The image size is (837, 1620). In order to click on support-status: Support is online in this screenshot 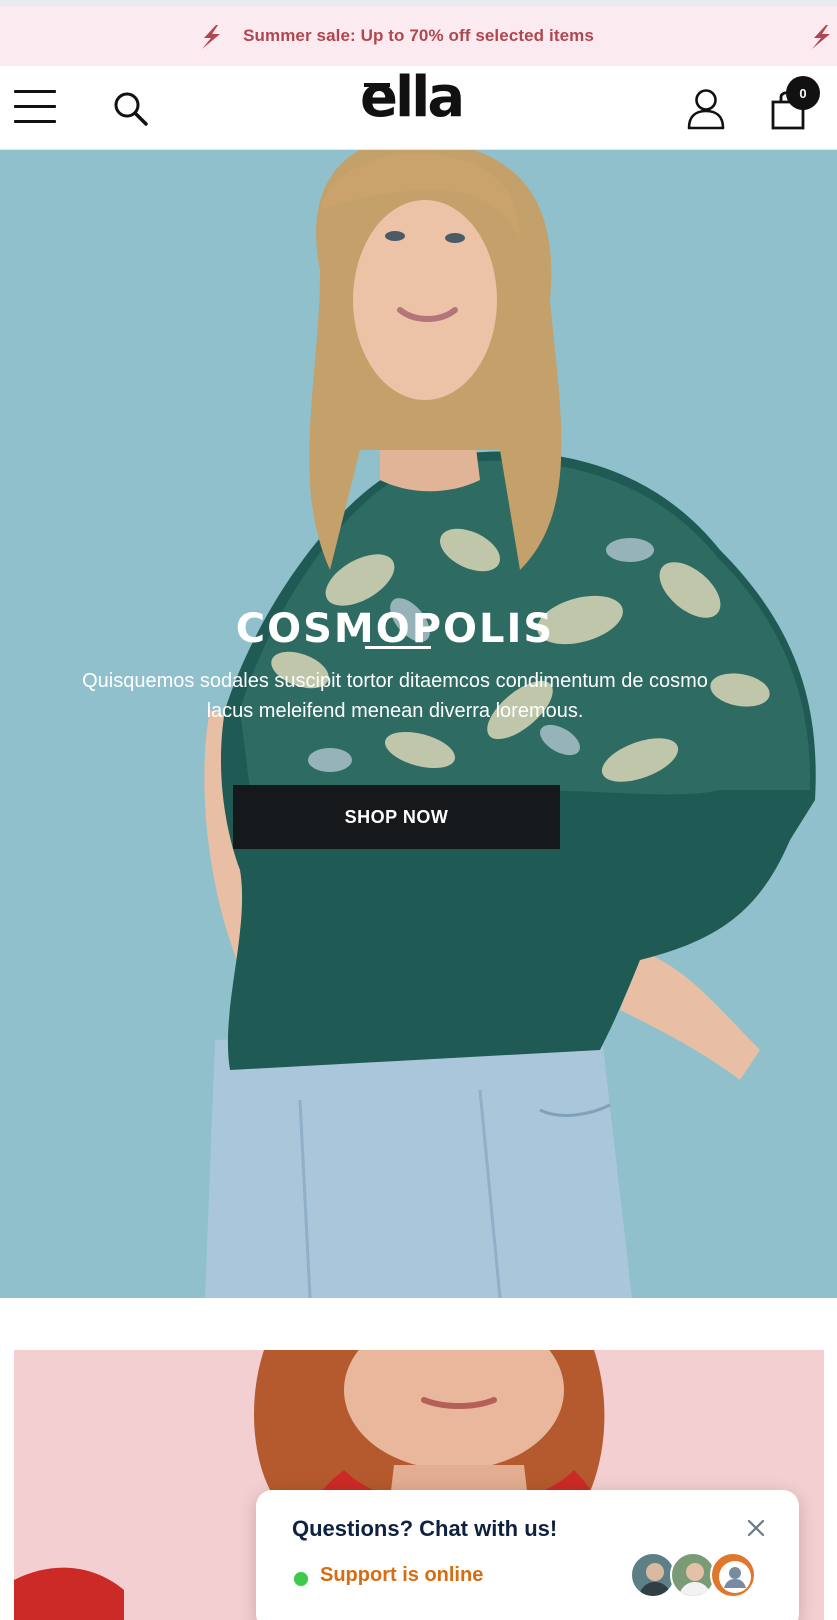, I will do `click(402, 1575)`.